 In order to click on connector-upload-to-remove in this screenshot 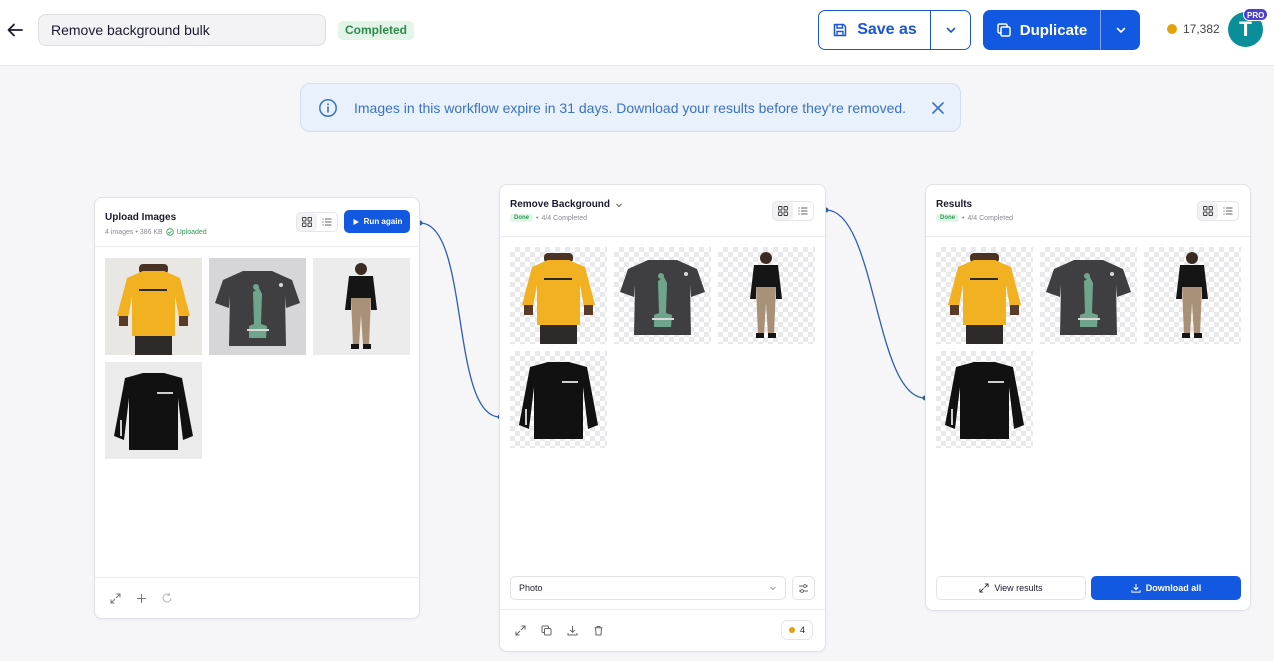, I will do `click(460, 320)`.